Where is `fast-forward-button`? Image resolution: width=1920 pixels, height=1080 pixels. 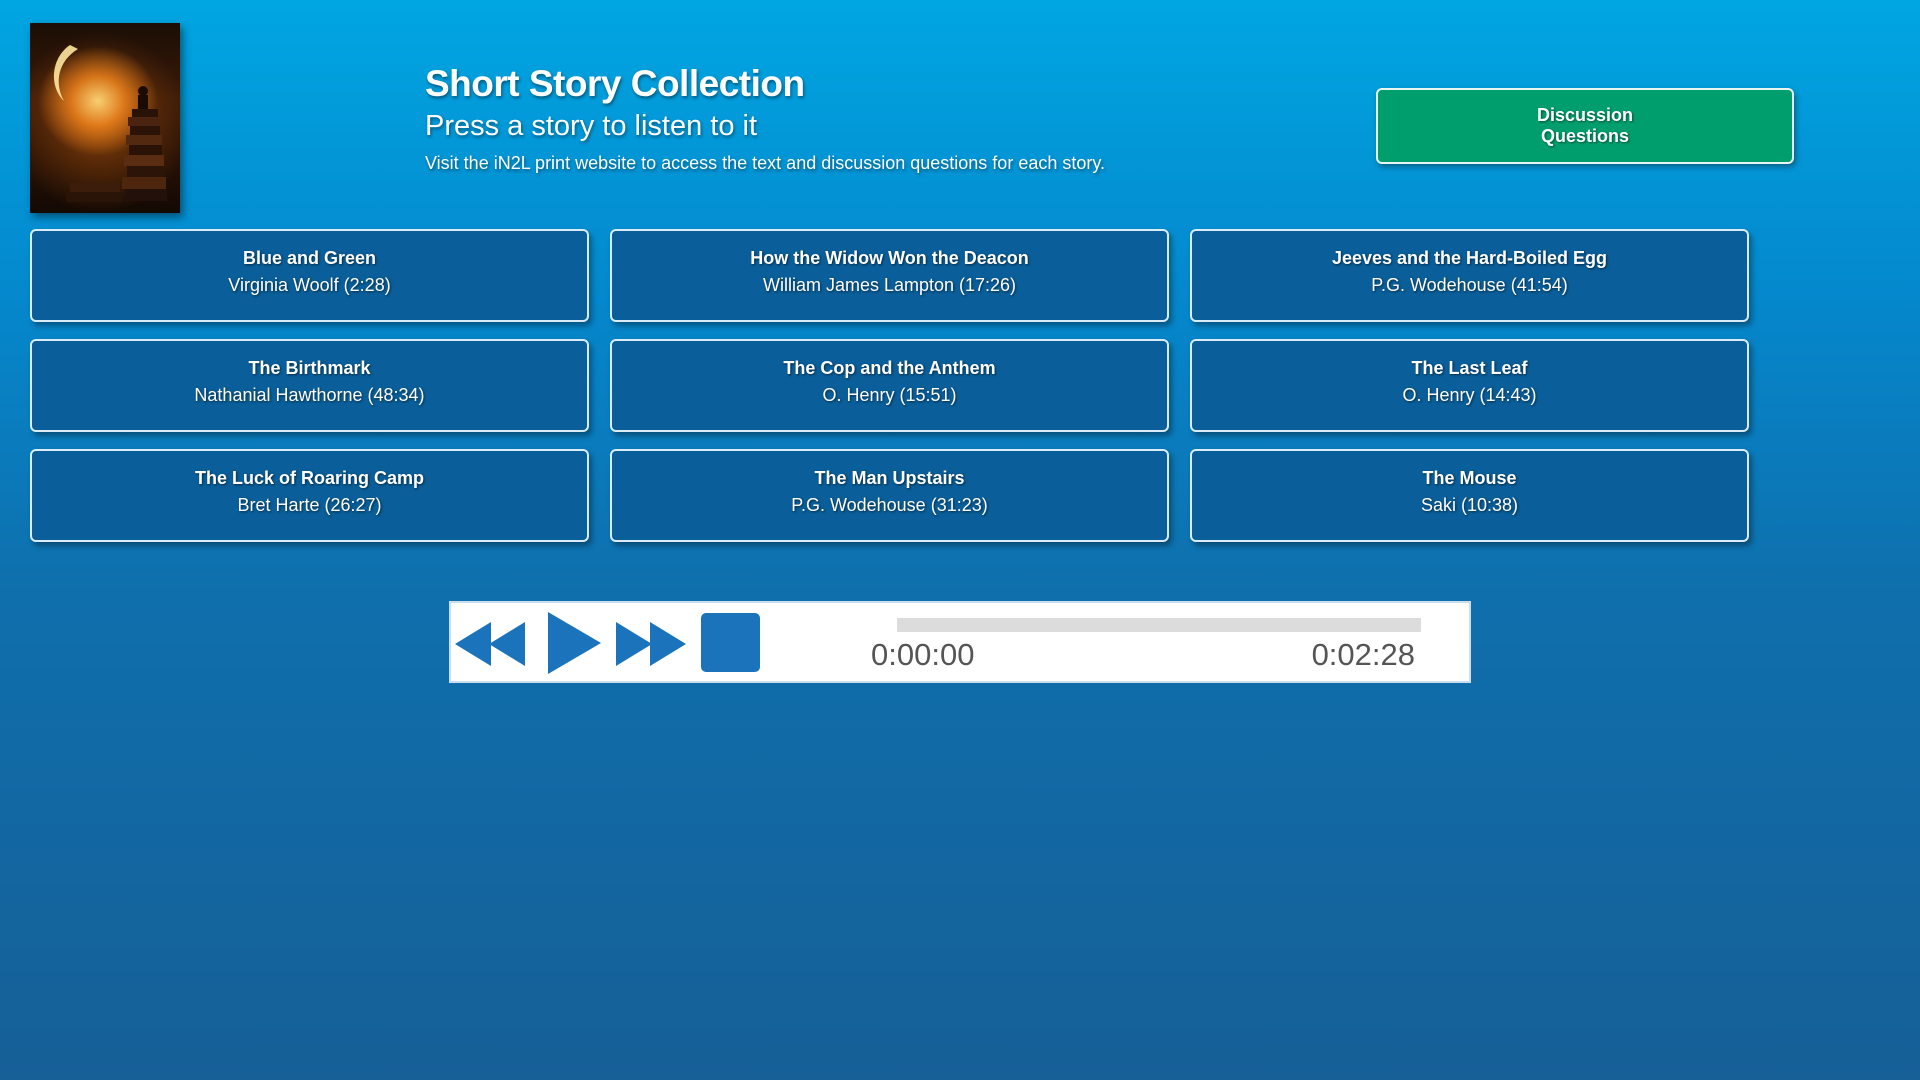
fast-forward-button is located at coordinates (651, 644).